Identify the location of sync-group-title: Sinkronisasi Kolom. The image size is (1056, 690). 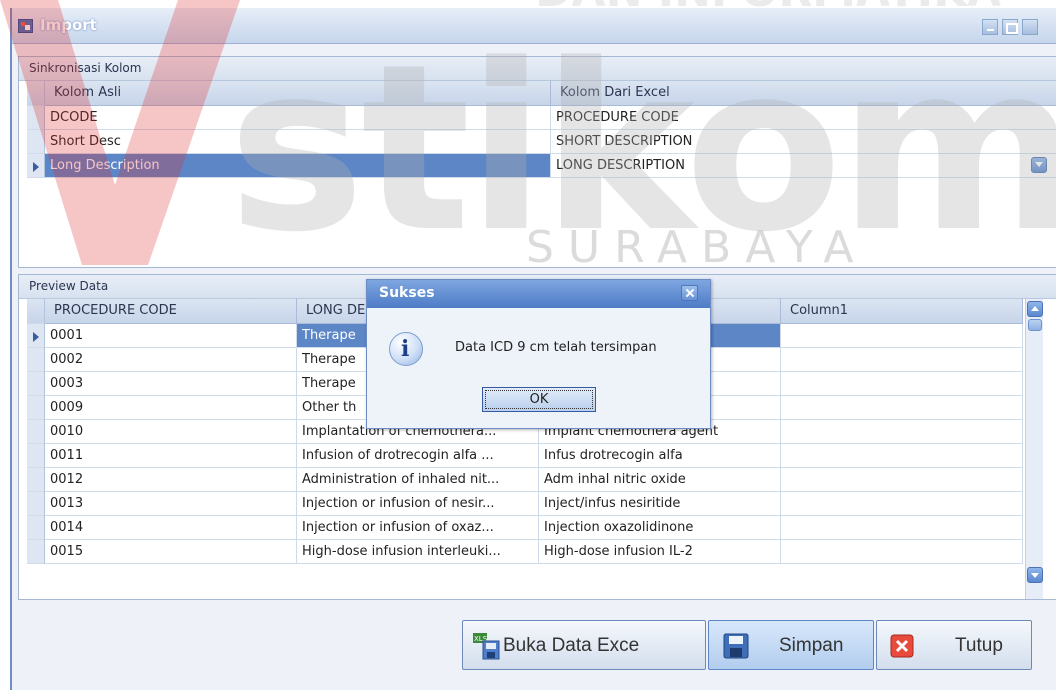
(85, 68).